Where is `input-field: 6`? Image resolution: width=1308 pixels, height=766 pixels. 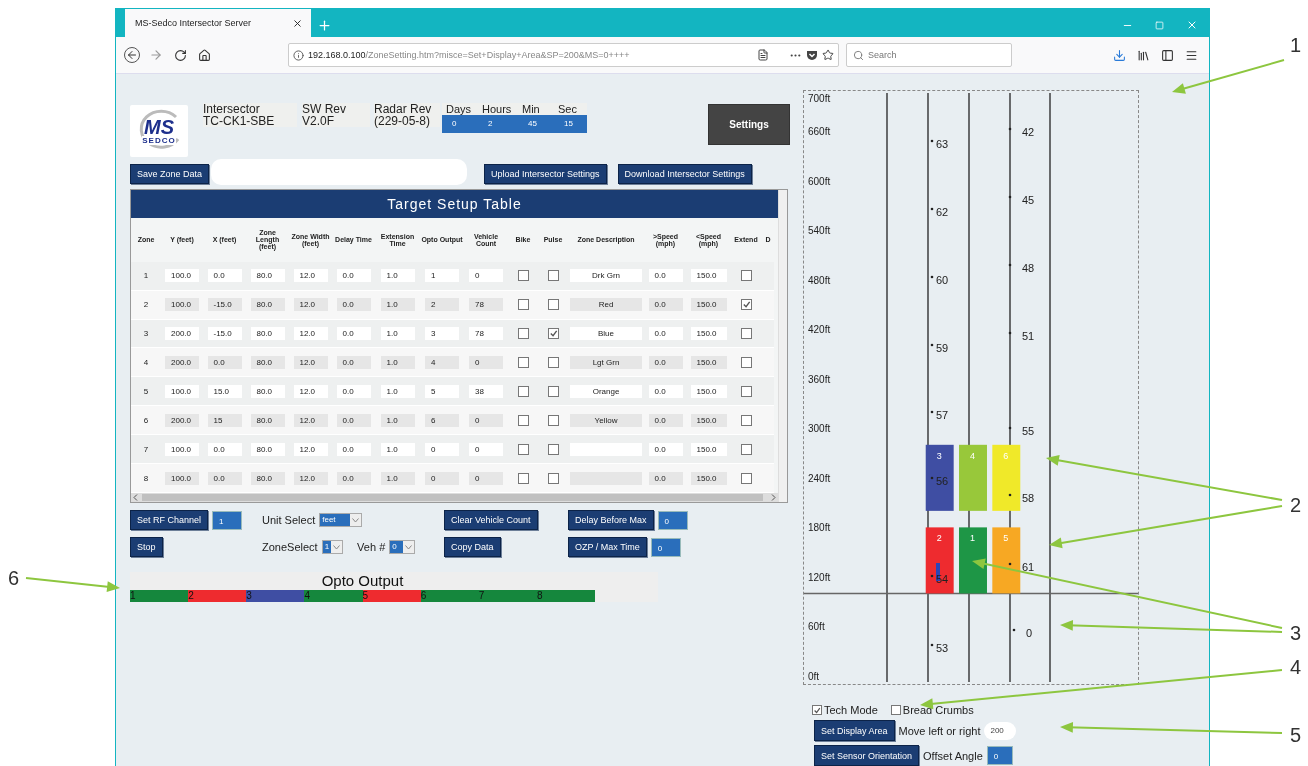 input-field: 6 is located at coordinates (442, 420).